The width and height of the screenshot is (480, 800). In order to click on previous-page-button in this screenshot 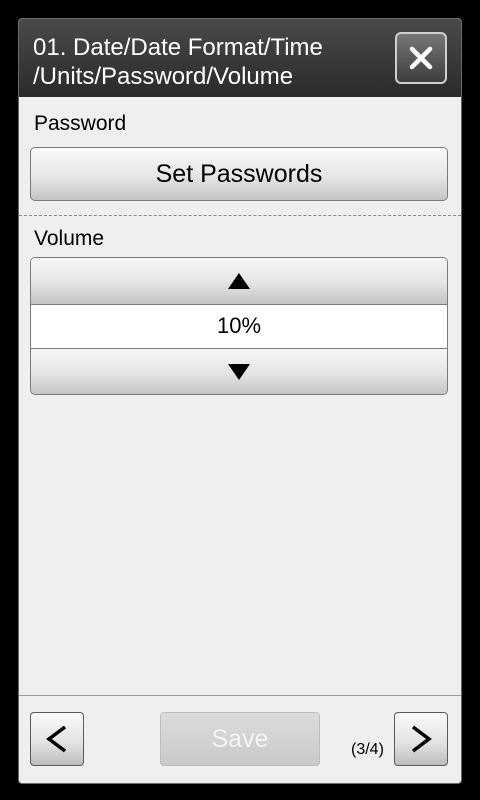, I will do `click(57, 739)`.